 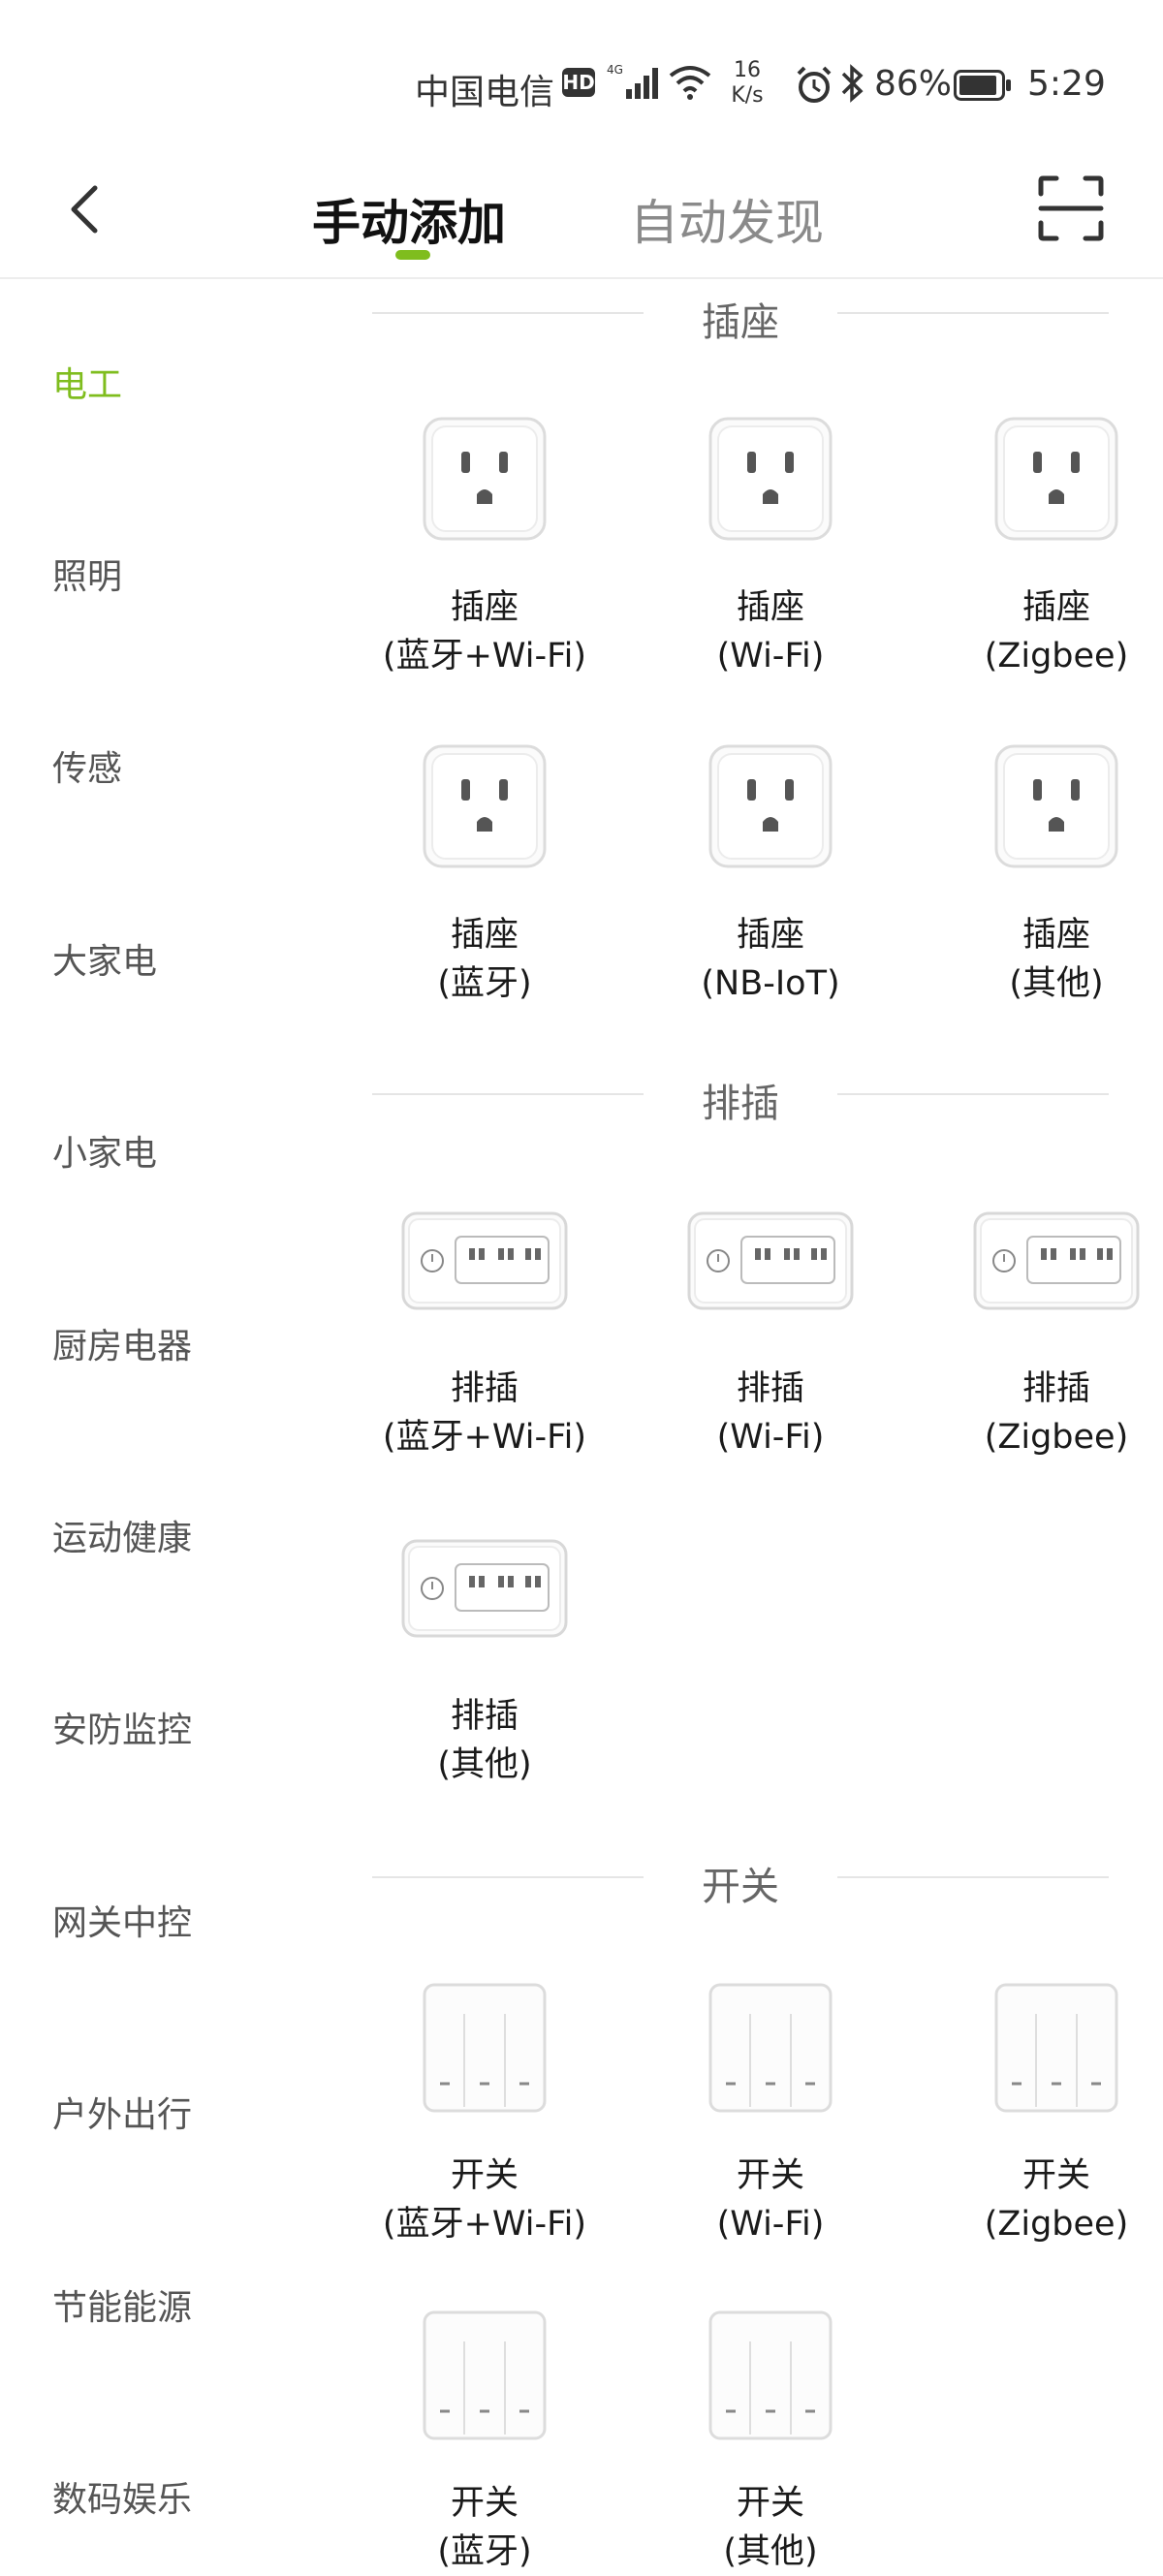 I want to click on device-card: 插座 (Zigbee), so click(x=1046, y=543).